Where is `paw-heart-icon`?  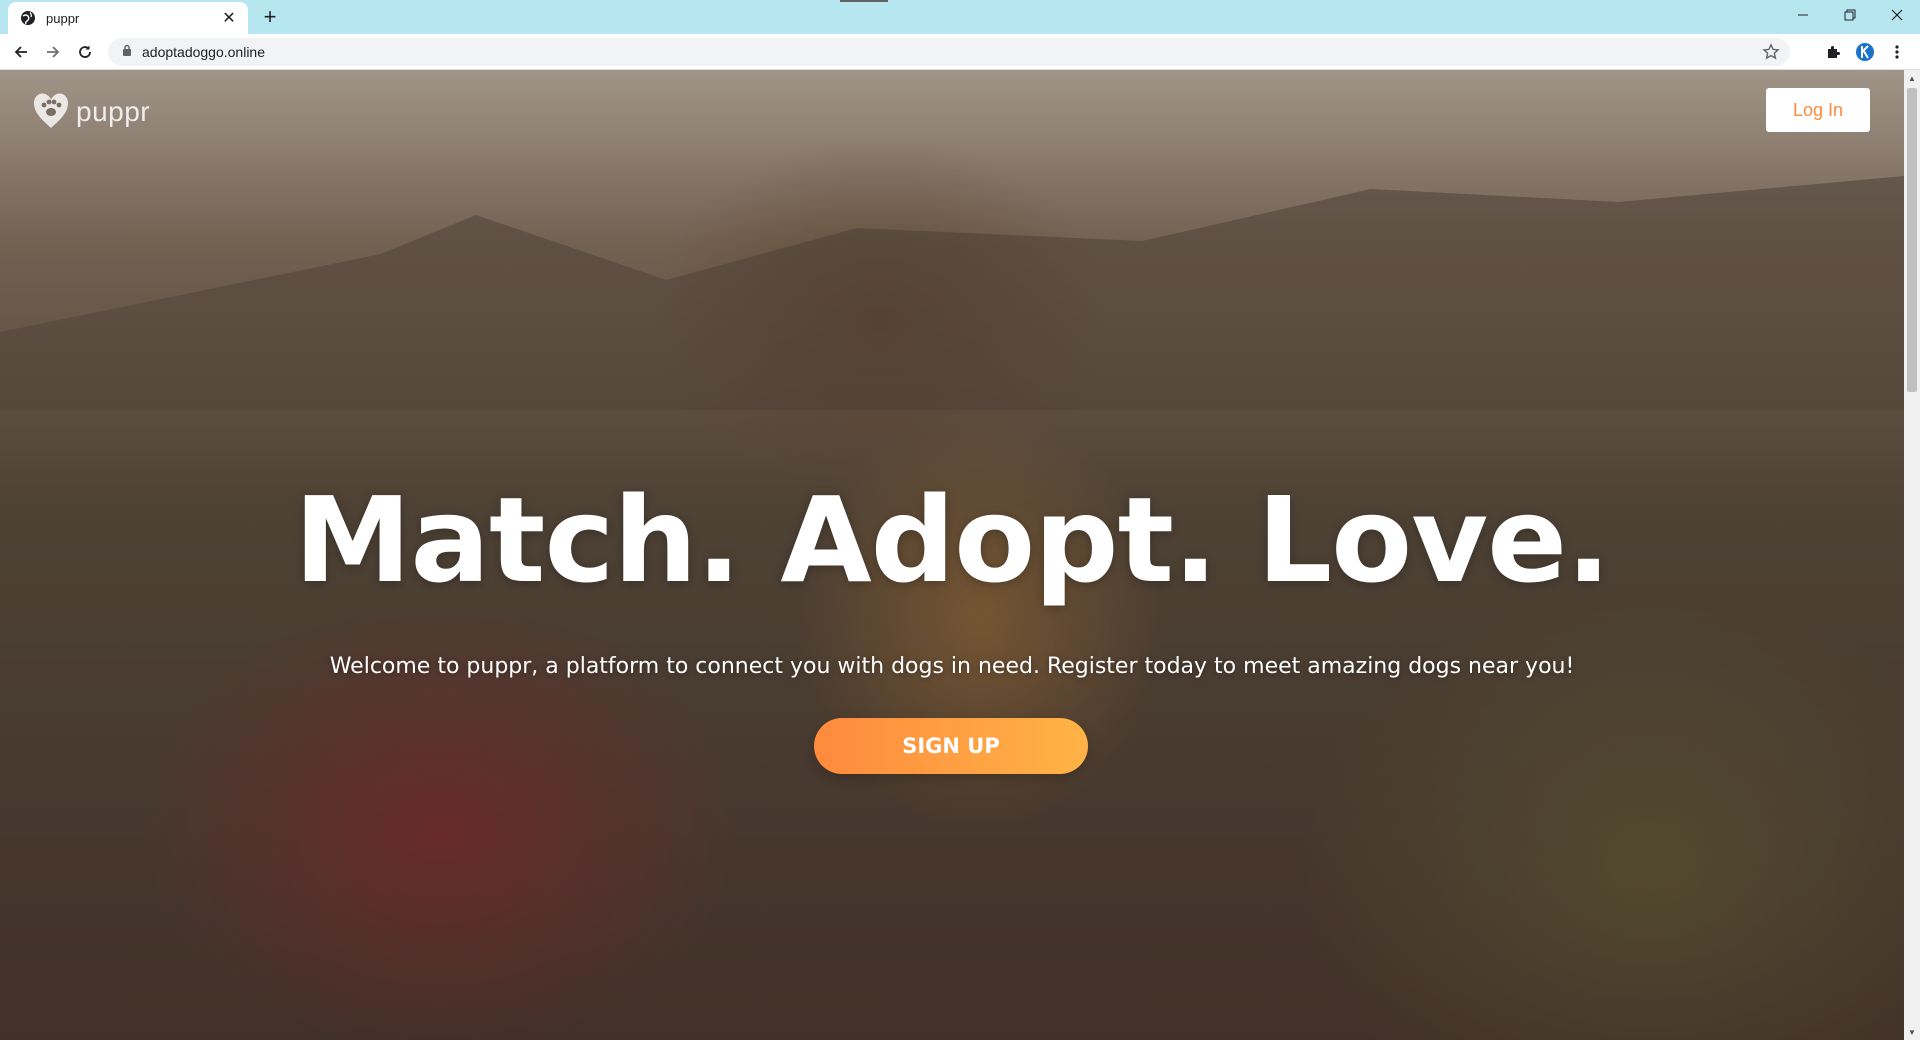
paw-heart-icon is located at coordinates (51, 111).